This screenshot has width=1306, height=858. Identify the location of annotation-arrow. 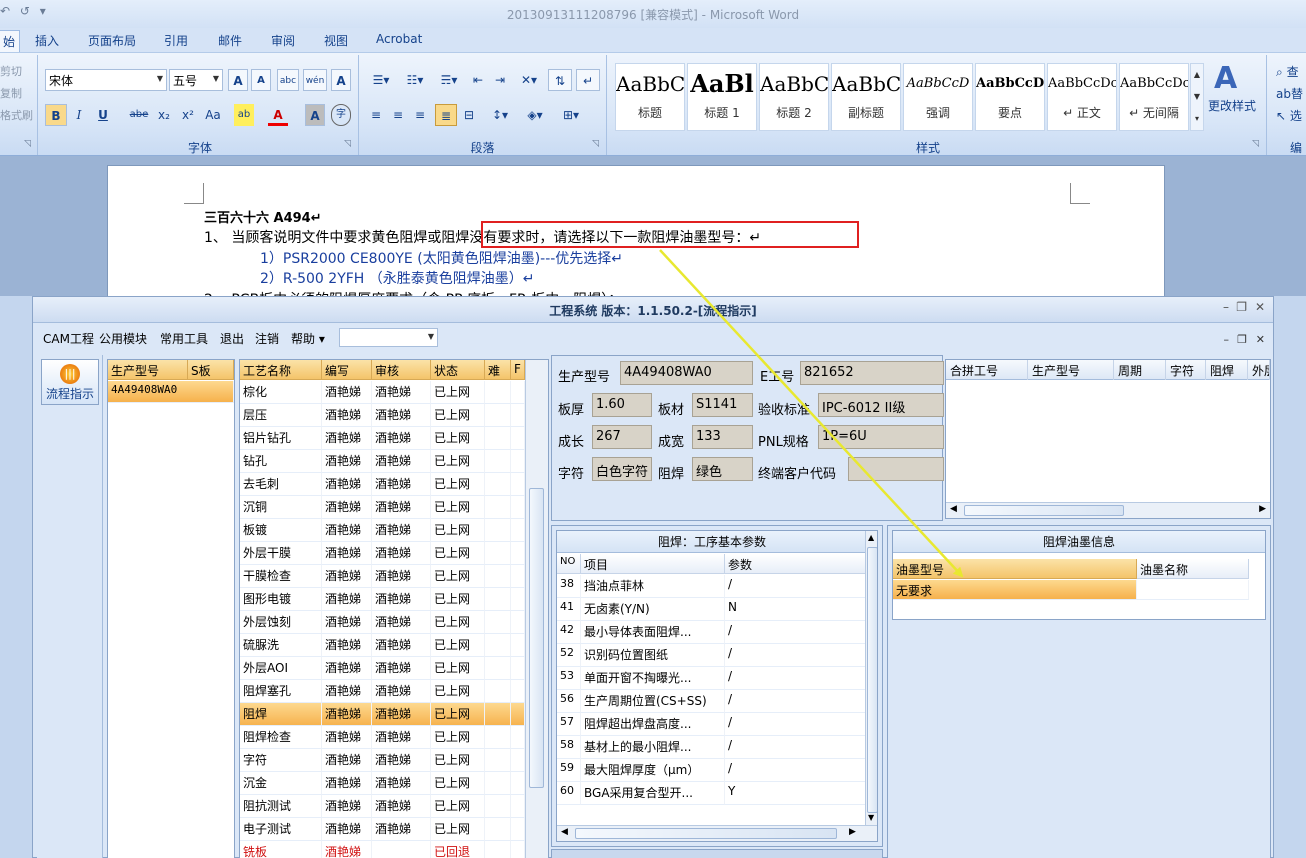
(811, 413).